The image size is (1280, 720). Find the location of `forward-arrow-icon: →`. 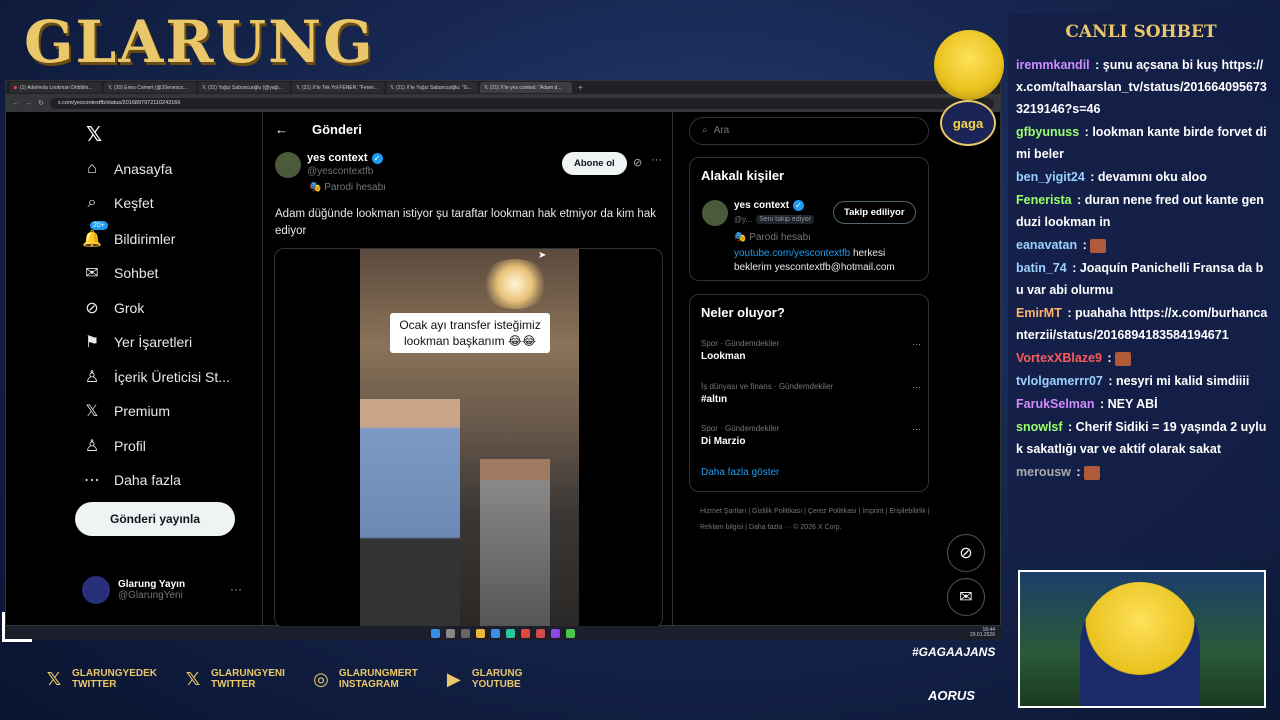

forward-arrow-icon: → is located at coordinates (28, 103).